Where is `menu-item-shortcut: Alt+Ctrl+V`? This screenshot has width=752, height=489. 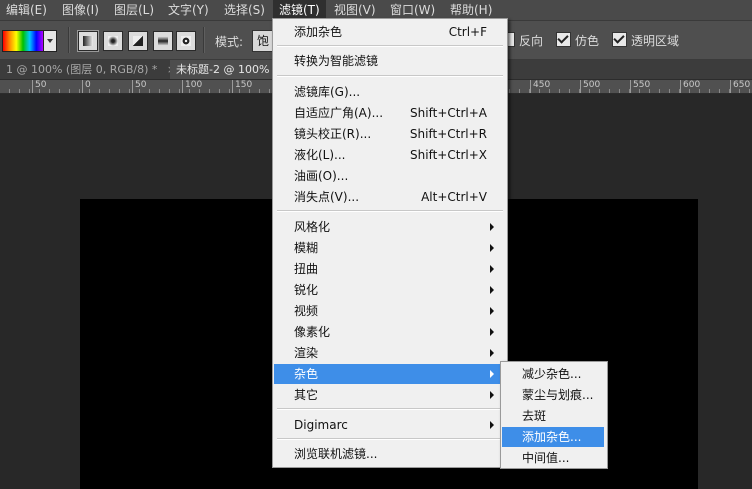
menu-item-shortcut: Alt+Ctrl+V is located at coordinates (454, 197).